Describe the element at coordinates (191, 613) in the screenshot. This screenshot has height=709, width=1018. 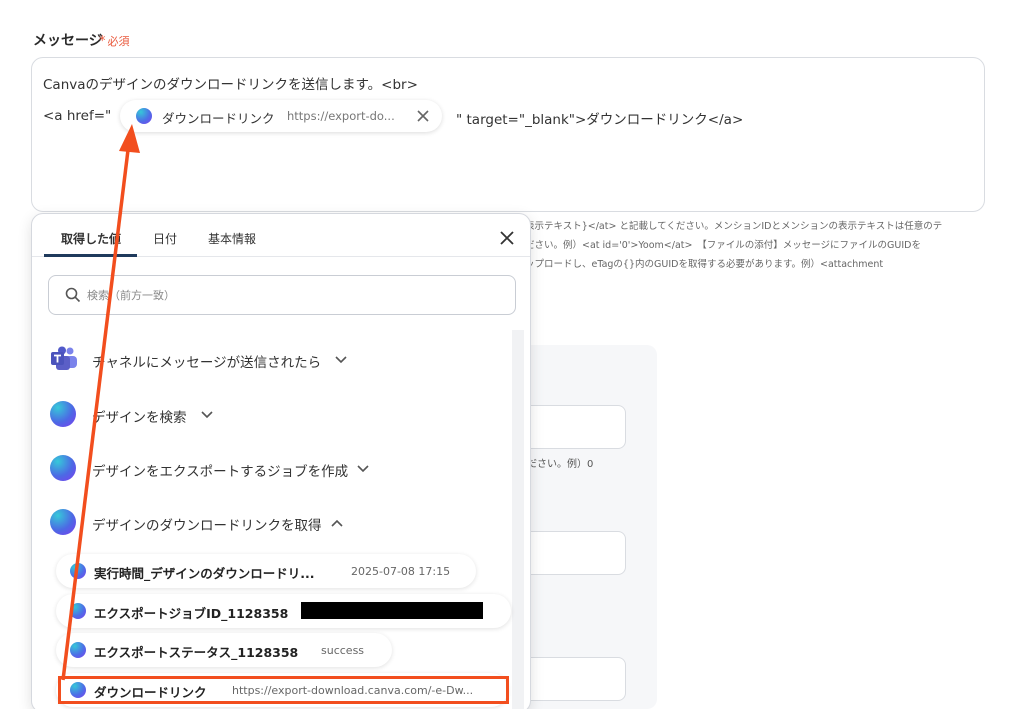
I see `item-label: エクスポートジョブID_1128358` at that location.